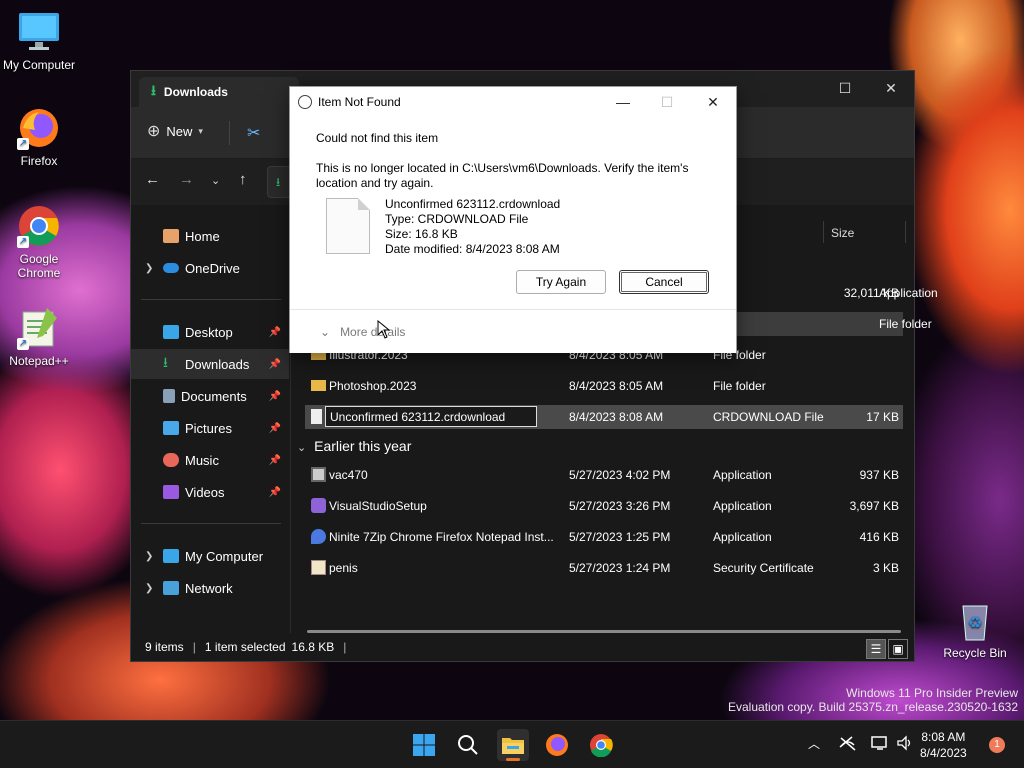 Image resolution: width=1024 pixels, height=768 pixels. I want to click on windows-logo-icon, so click(424, 745).